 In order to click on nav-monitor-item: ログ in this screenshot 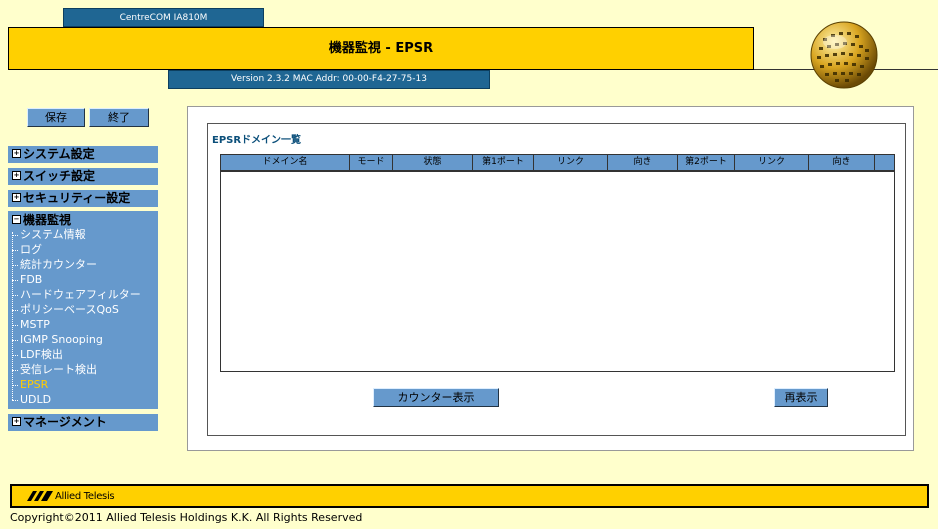, I will do `click(31, 250)`.